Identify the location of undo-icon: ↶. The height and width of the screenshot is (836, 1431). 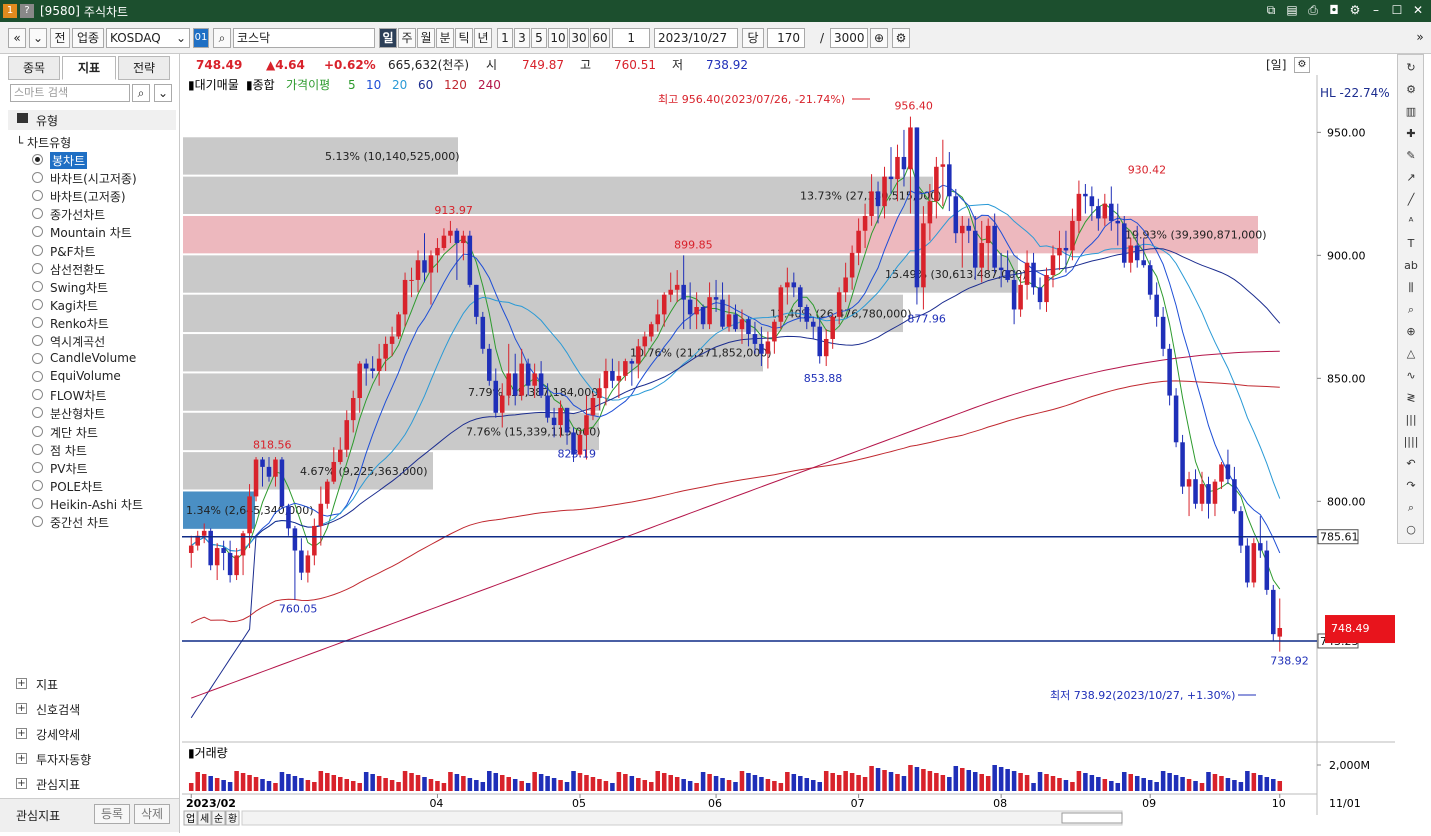
(1411, 464).